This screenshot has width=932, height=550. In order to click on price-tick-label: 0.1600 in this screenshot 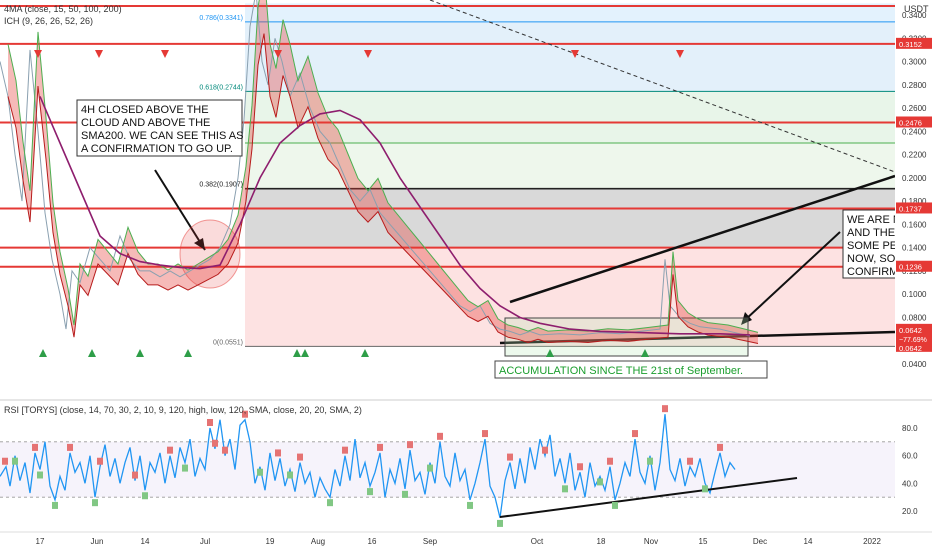, I will do `click(914, 224)`.